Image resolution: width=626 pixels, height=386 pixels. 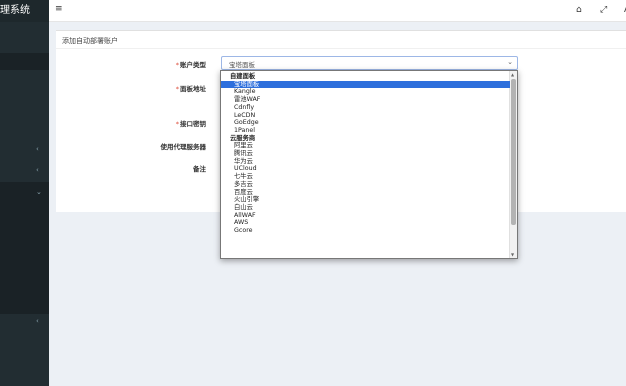 What do you see at coordinates (242, 65) in the screenshot?
I see `account-type-value: 宝塔面板` at bounding box center [242, 65].